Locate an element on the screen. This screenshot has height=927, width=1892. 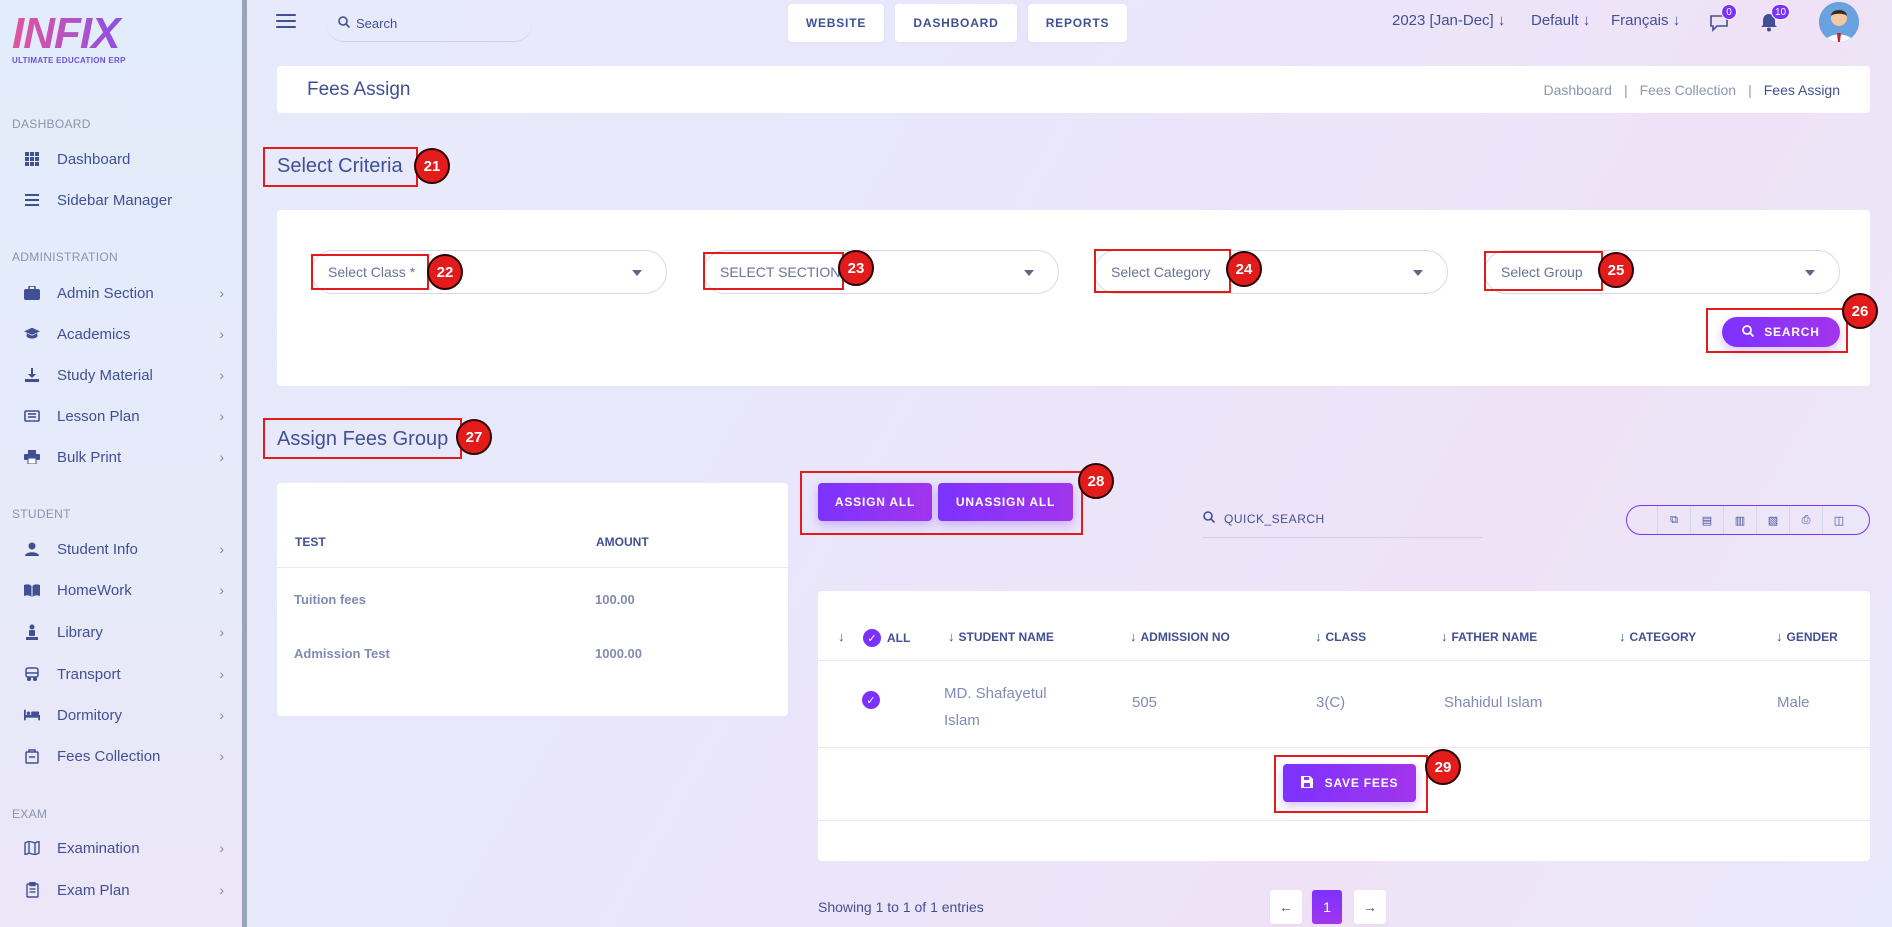
col-student-name: ↓ STUDENT NAME is located at coordinates (1001, 636).